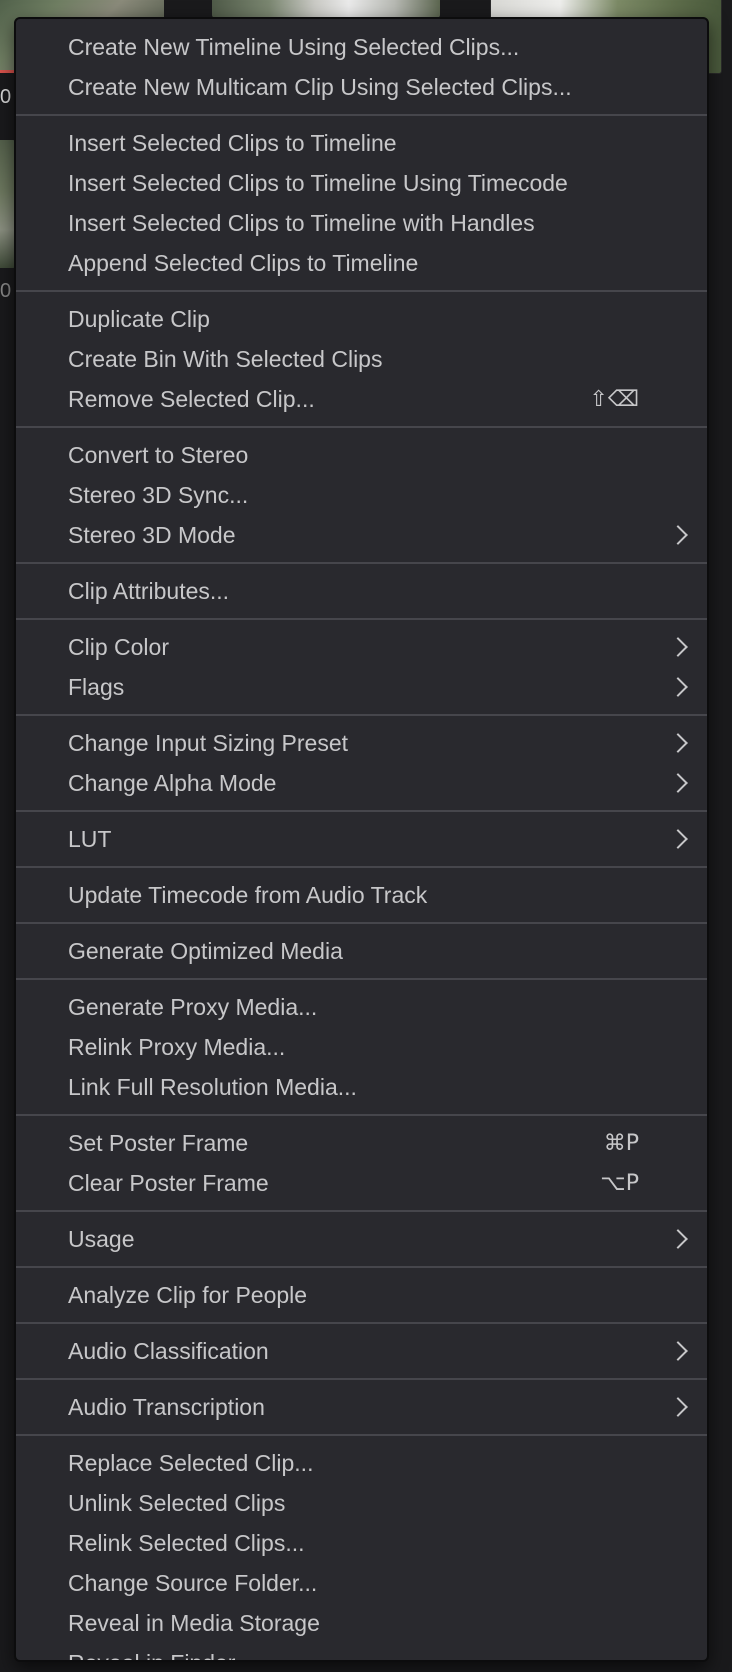 The image size is (732, 1672). I want to click on menu-top-padding, so click(361, 23).